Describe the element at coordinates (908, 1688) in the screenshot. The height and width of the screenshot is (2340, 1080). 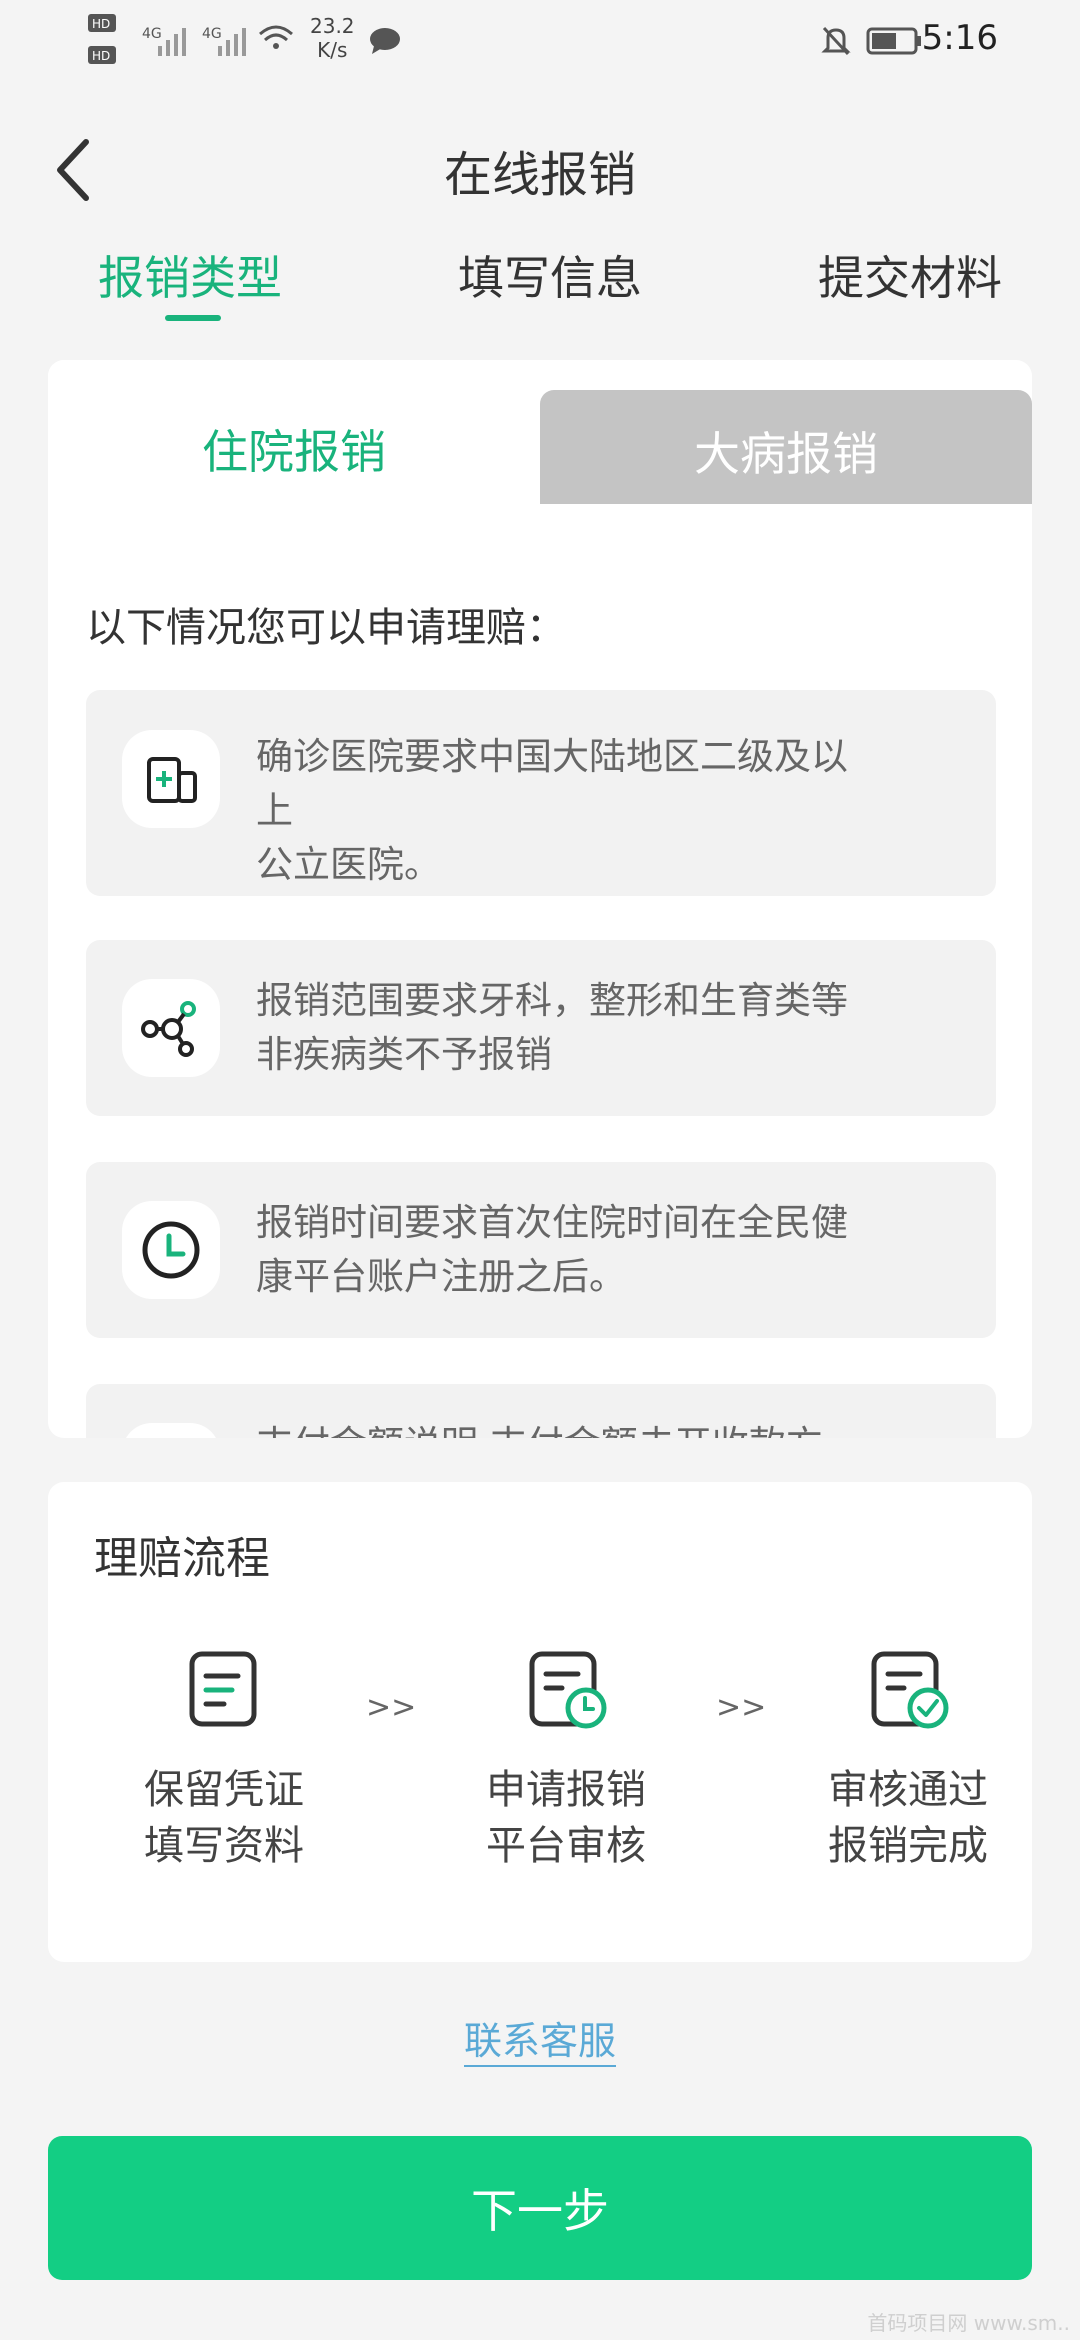
I see `document-check-icon` at that location.